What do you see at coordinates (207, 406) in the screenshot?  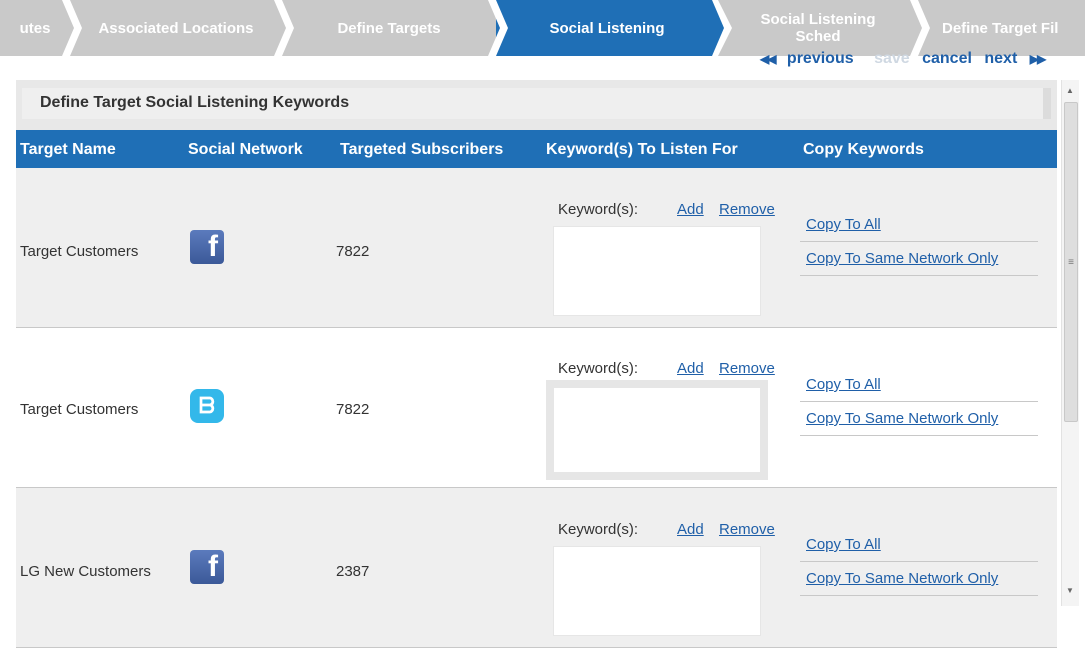 I see `twitter-icon: ᗷ` at bounding box center [207, 406].